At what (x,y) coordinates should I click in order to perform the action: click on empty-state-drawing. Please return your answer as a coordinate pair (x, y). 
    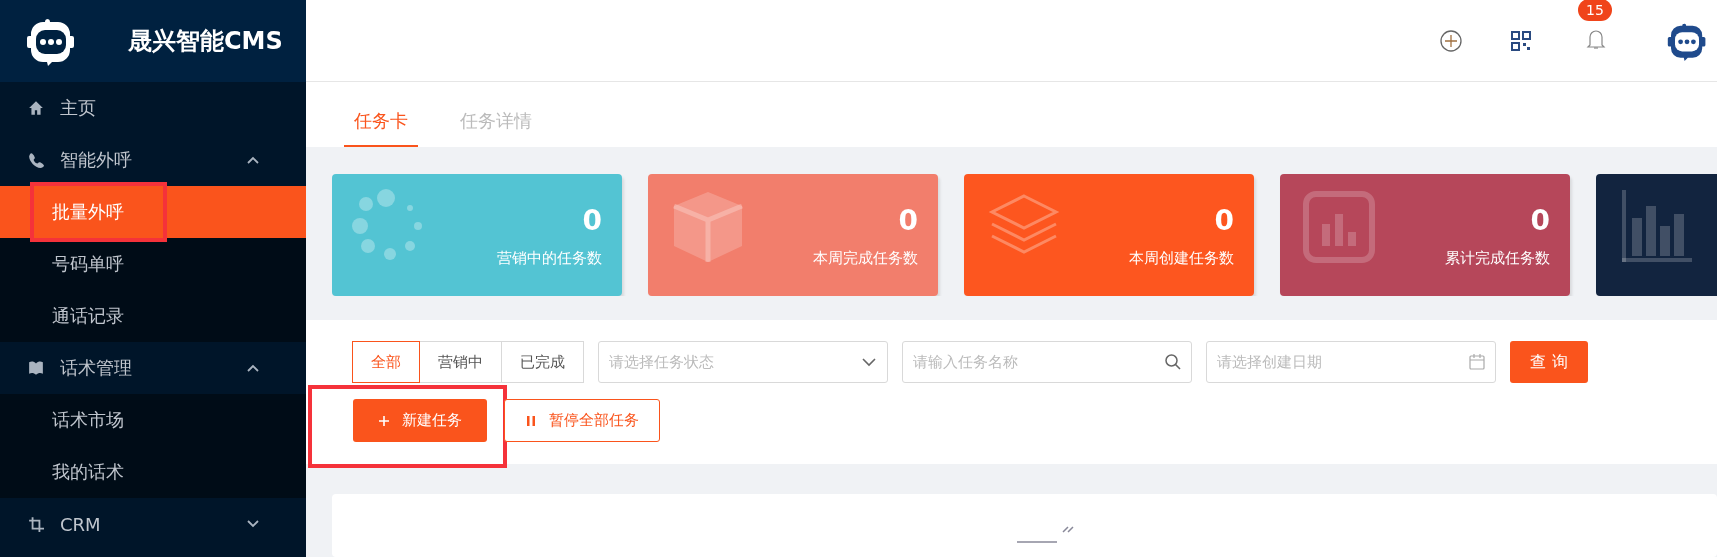
    Looking at the image, I should click on (1044, 534).